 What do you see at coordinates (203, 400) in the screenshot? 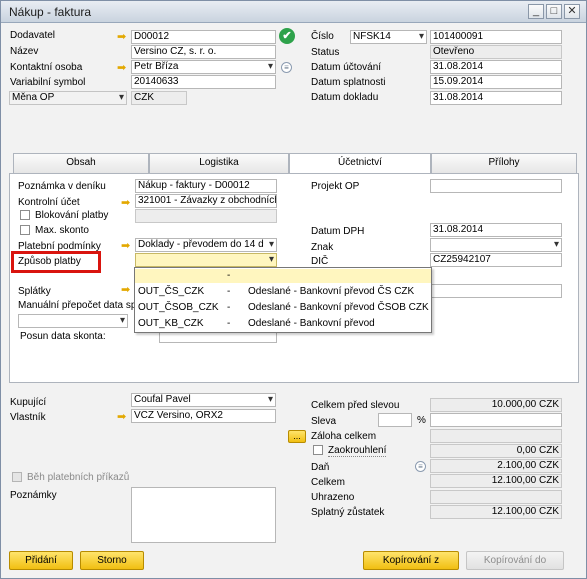
I see `kupujici-select: Coufal Pavel` at bounding box center [203, 400].